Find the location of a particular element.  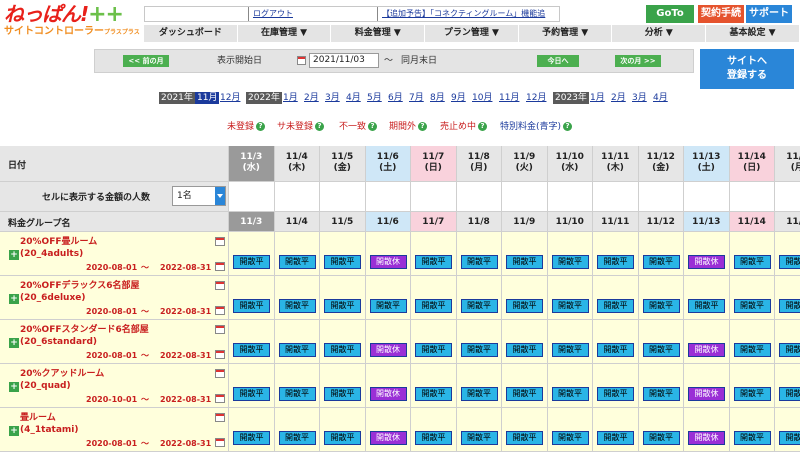

plan-name: 畳ルーム is located at coordinates (38, 418).